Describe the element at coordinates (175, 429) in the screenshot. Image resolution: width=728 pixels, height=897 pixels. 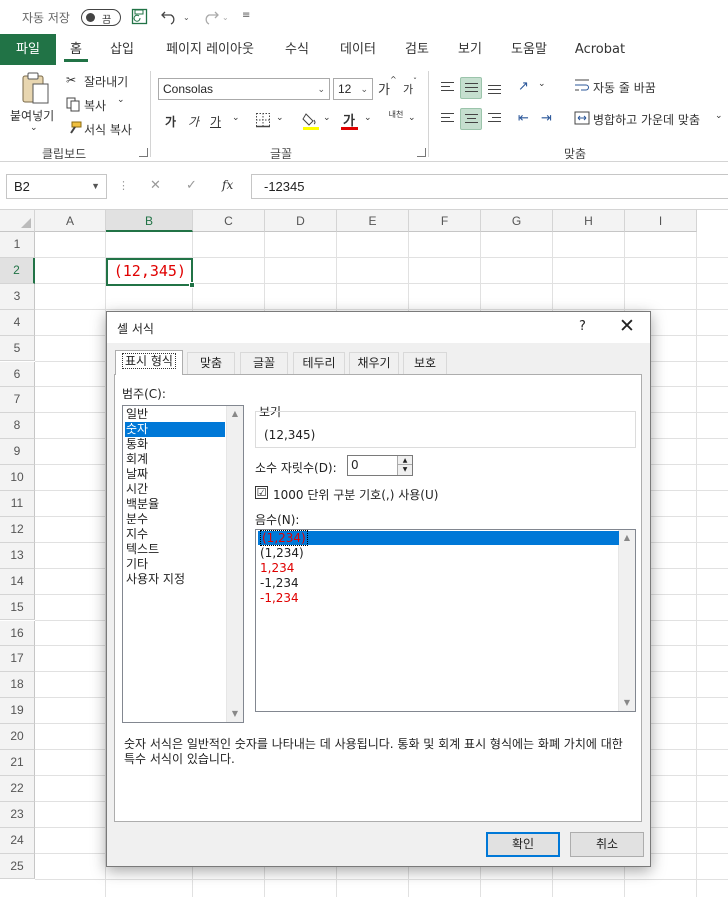
I see `category-item: 숫자` at that location.